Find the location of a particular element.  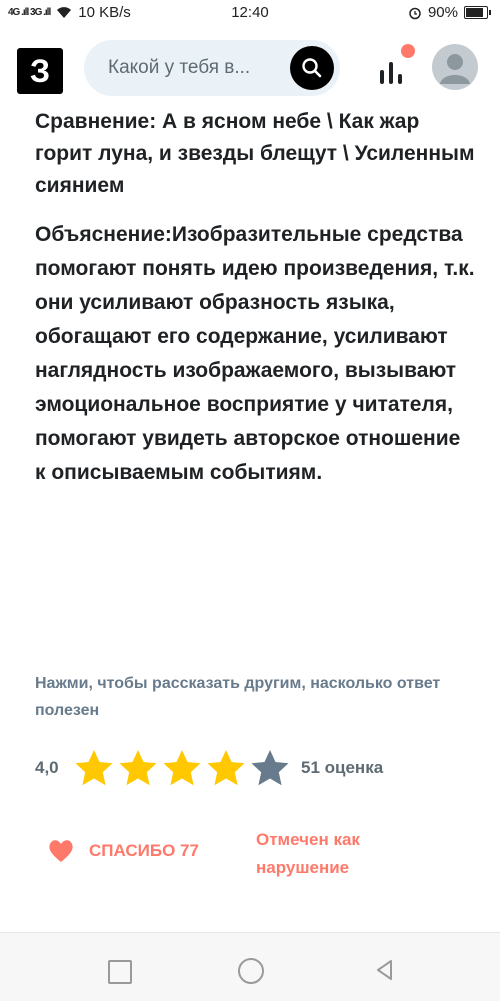

battery-icon is located at coordinates (477, 12).